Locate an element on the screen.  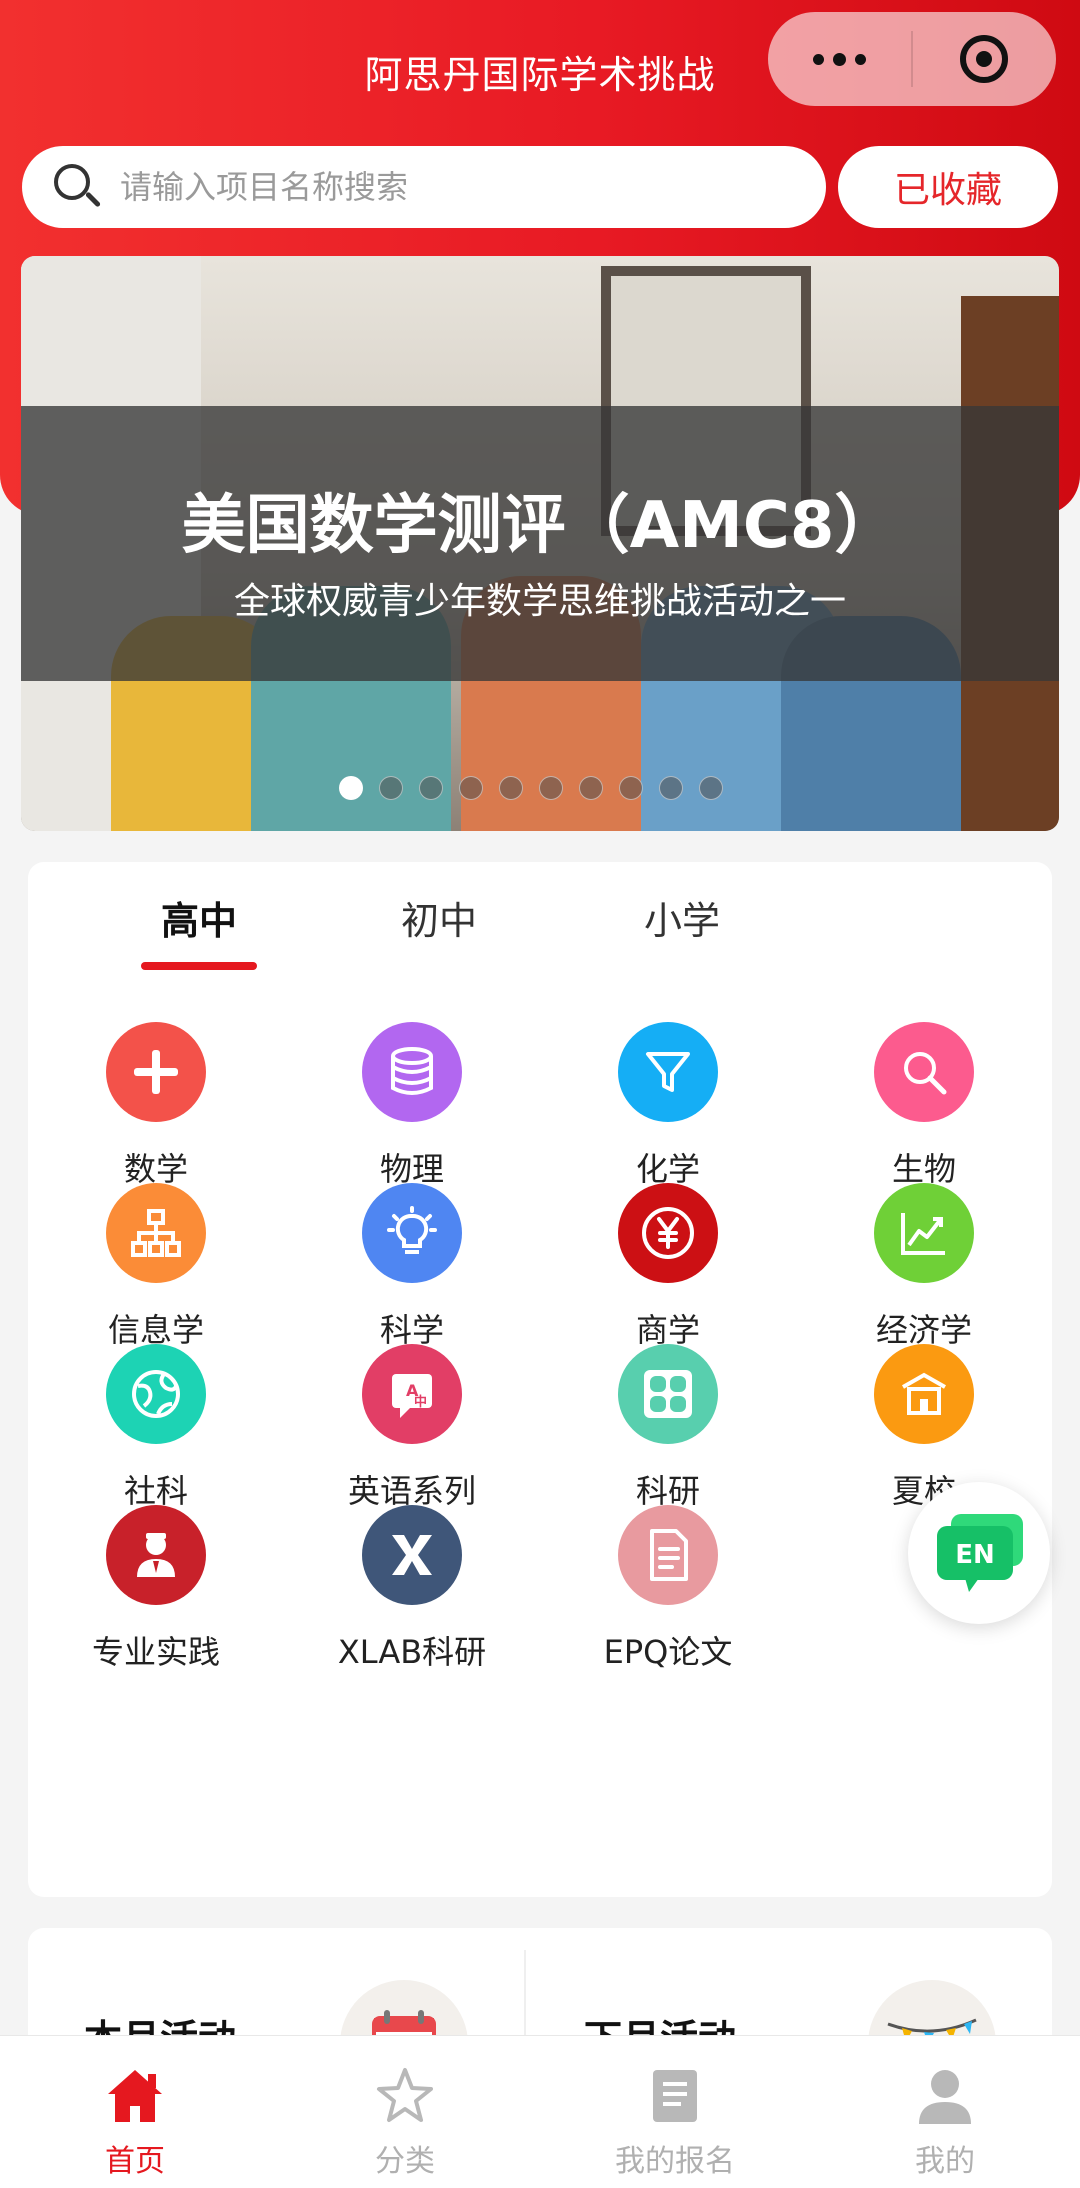
yen-icon is located at coordinates (668, 1233).